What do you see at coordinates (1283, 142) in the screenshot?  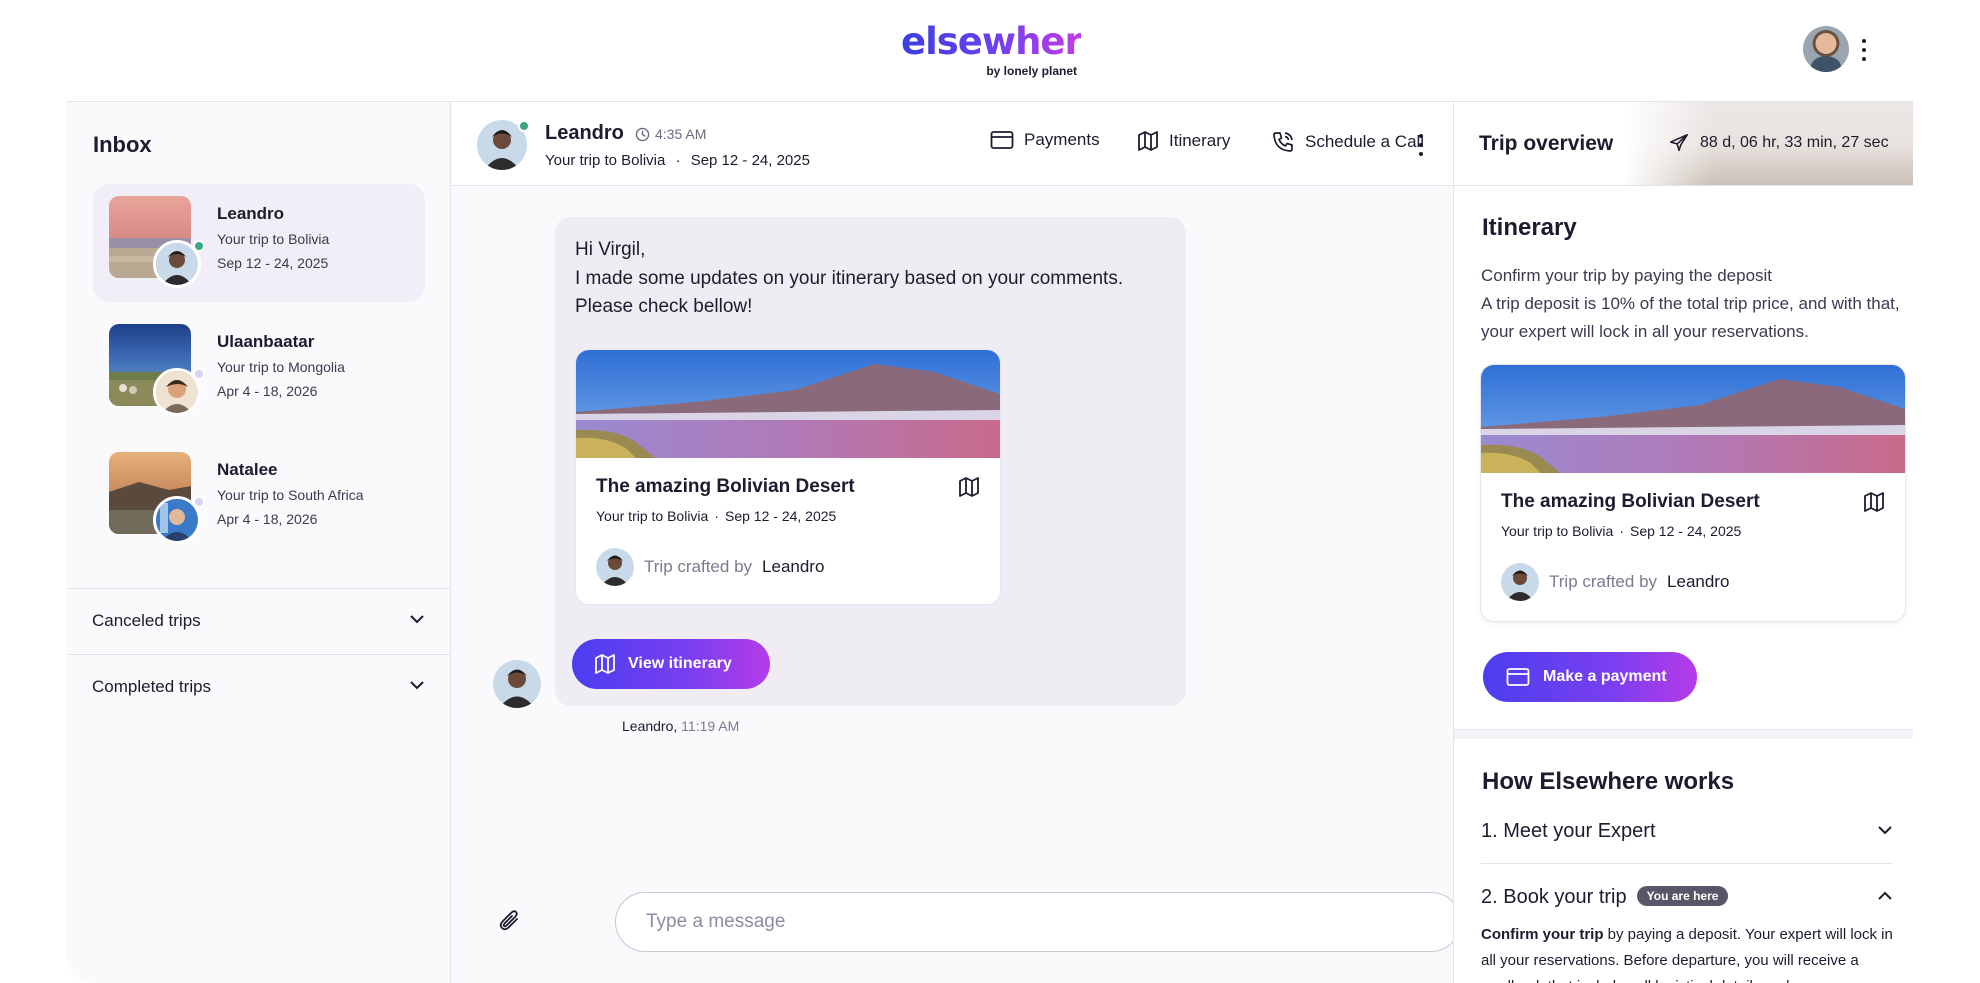 I see `phone-call-icon` at bounding box center [1283, 142].